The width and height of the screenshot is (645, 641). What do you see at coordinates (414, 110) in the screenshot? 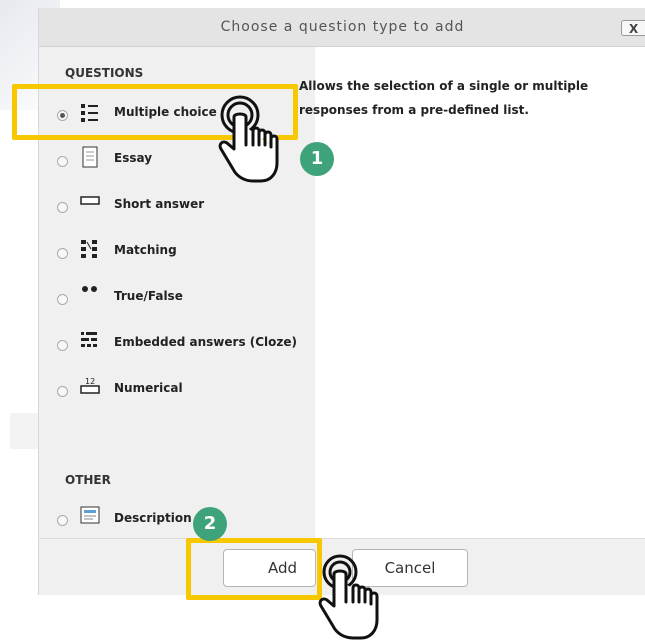
I see `description-line: responses from a pre-defined list.` at bounding box center [414, 110].